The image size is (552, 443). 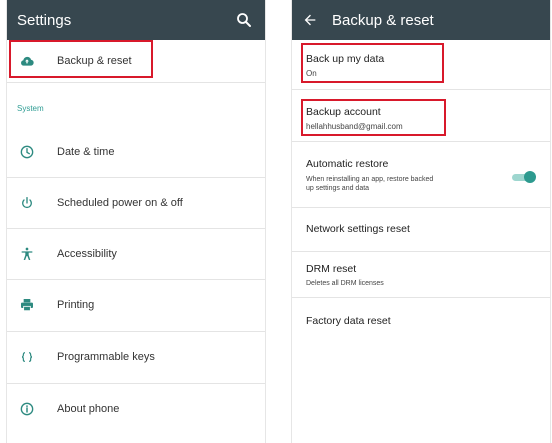 I want to click on code-brackets-icon, so click(x=27, y=357).